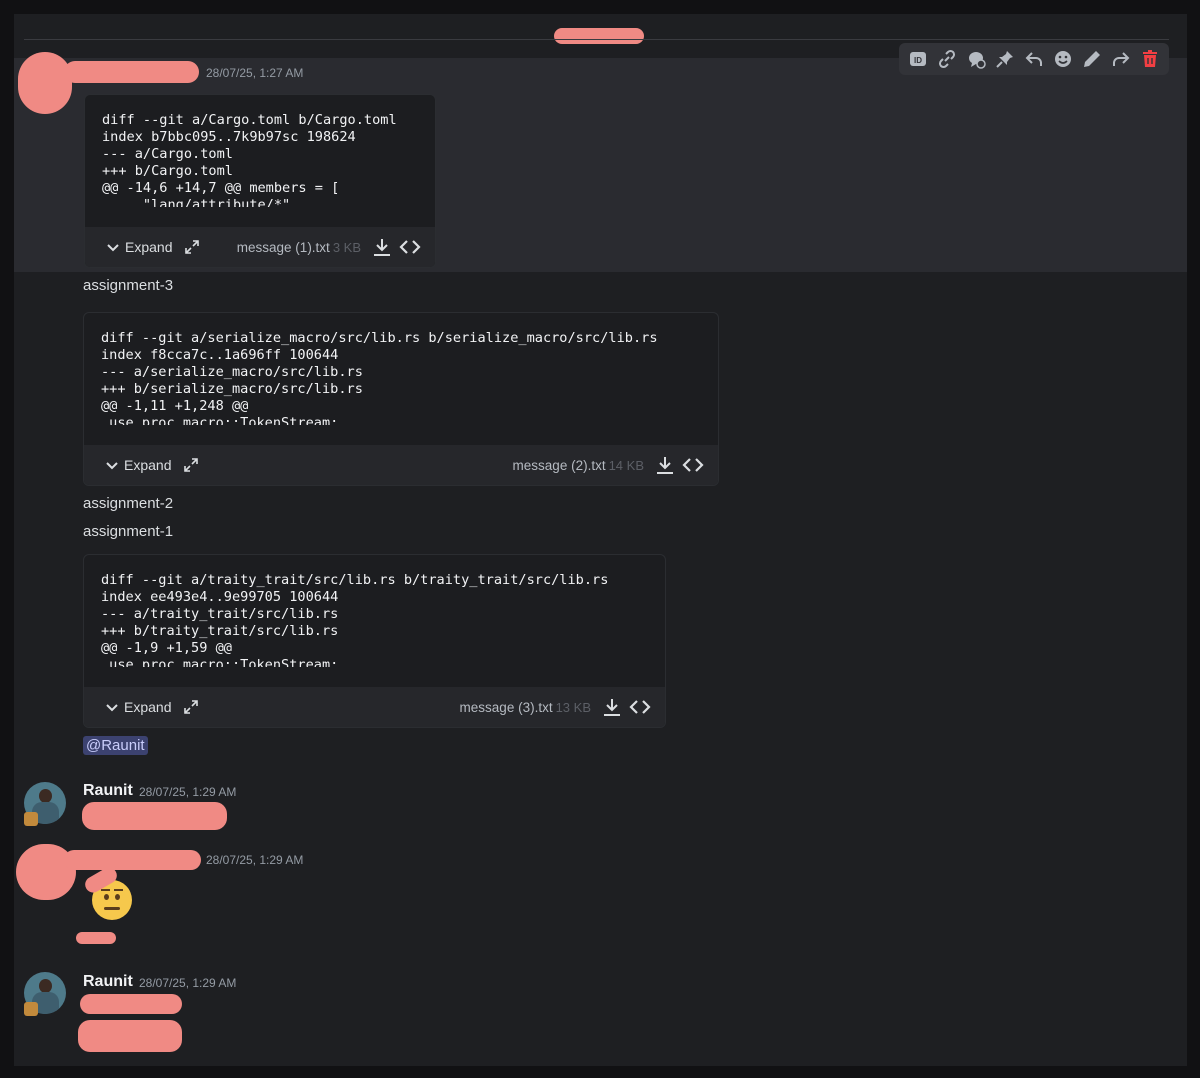  I want to click on message-timestamp: 28/07/25, 1:27 AM, so click(255, 73).